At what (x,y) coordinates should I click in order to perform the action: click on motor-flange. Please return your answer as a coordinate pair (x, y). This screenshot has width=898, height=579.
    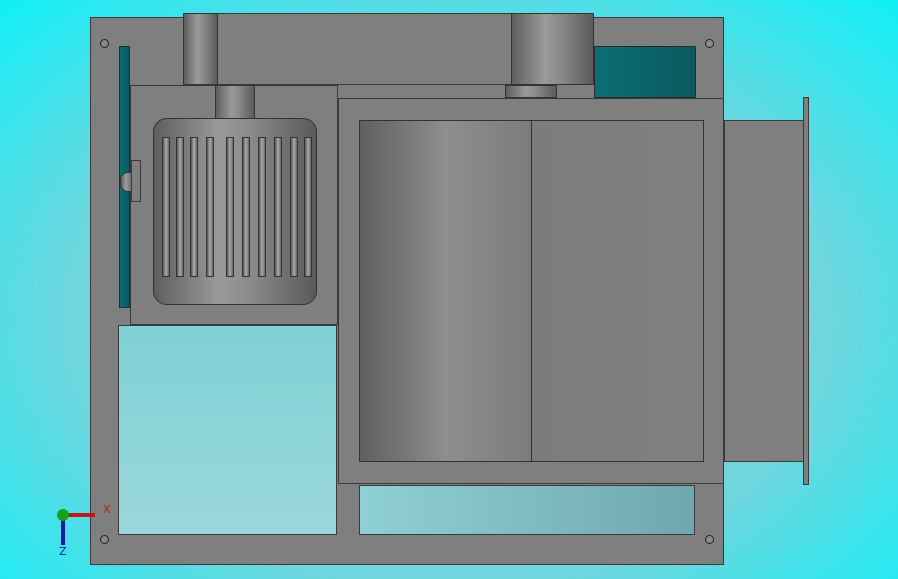
    Looking at the image, I should click on (136, 181).